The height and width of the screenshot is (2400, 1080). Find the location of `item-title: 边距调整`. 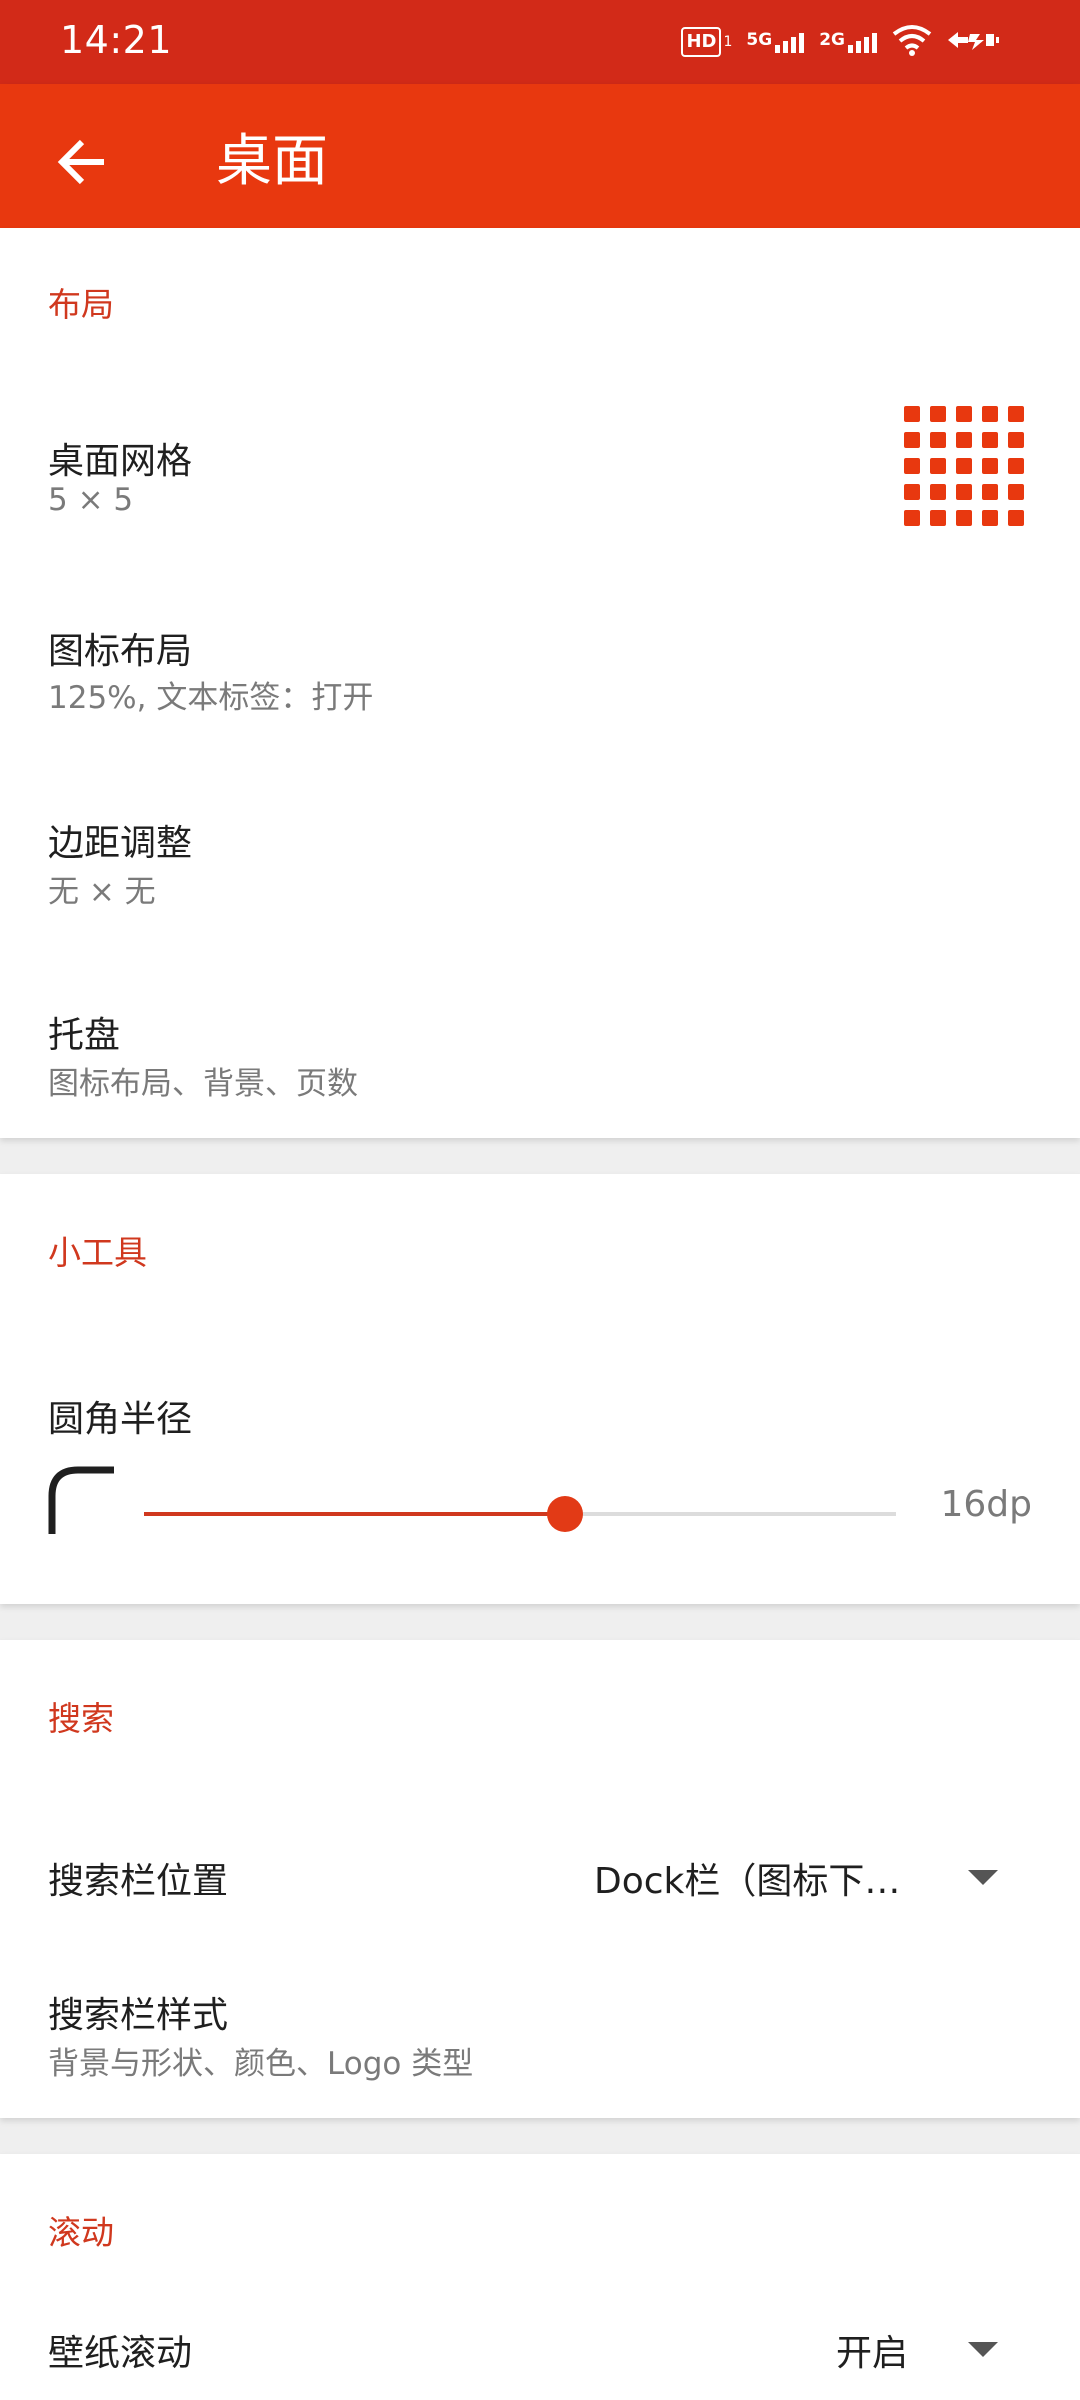

item-title: 边距调整 is located at coordinates (120, 843).